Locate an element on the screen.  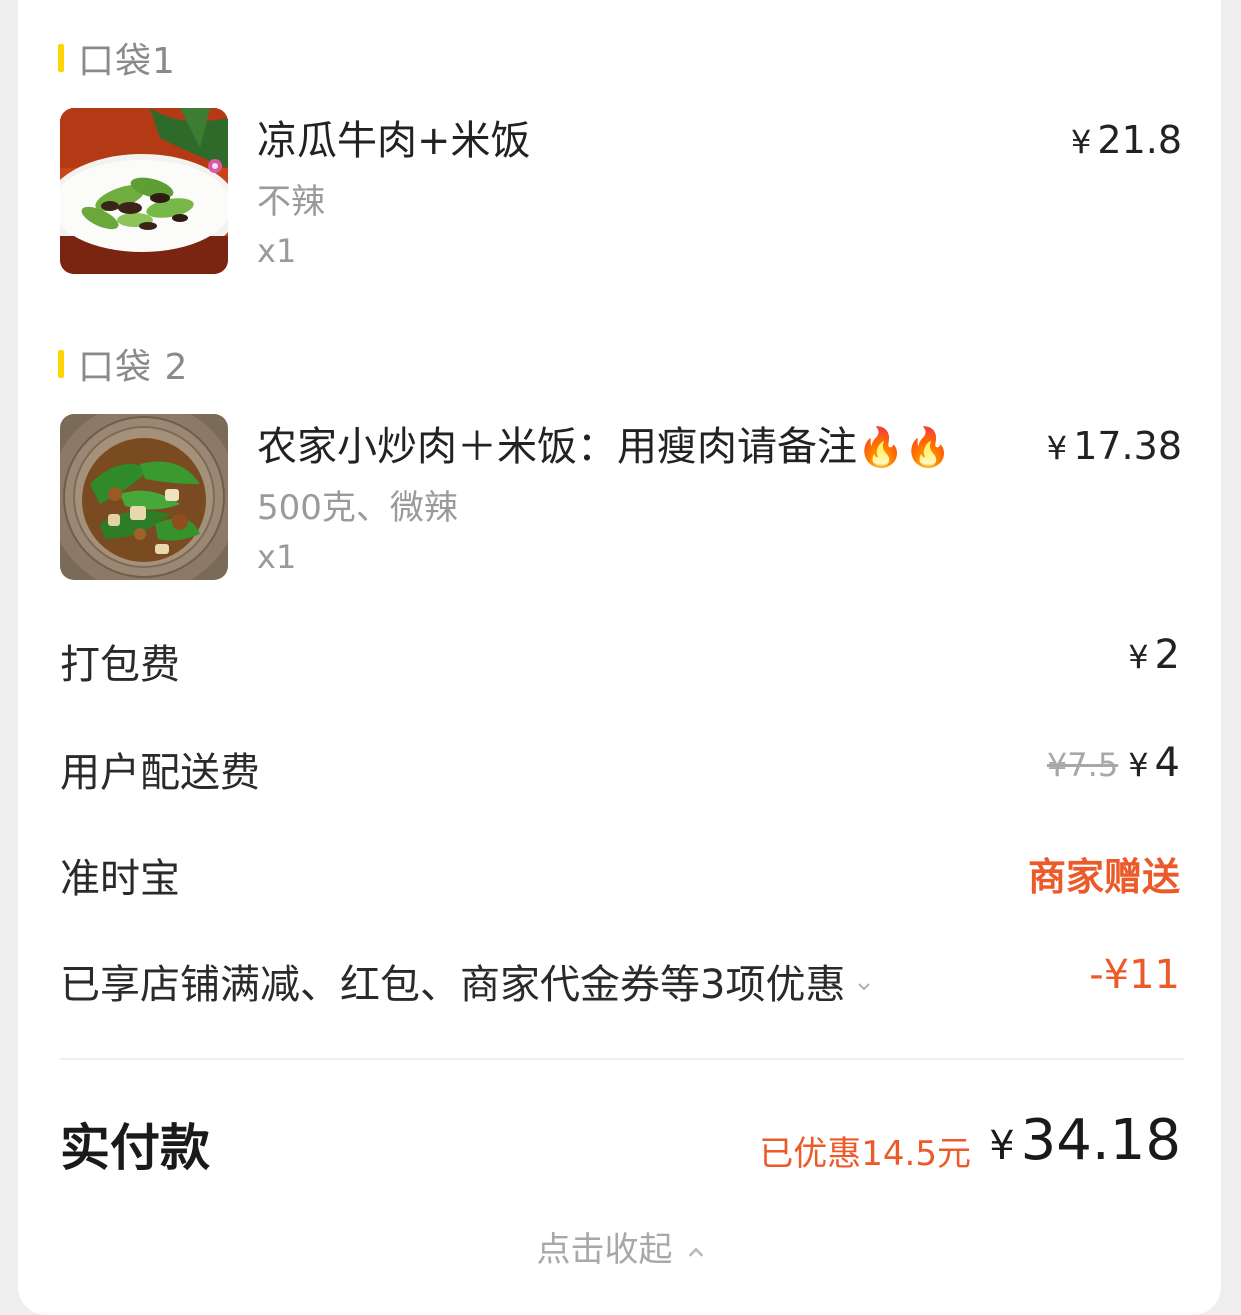
item-2-quantity: x1 is located at coordinates (277, 557).